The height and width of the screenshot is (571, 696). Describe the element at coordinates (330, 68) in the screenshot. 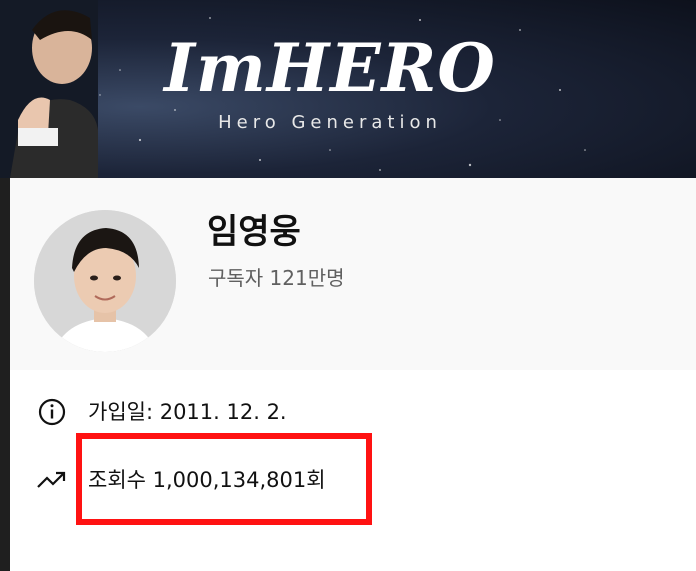

I see `banner-title: ImHERO` at that location.